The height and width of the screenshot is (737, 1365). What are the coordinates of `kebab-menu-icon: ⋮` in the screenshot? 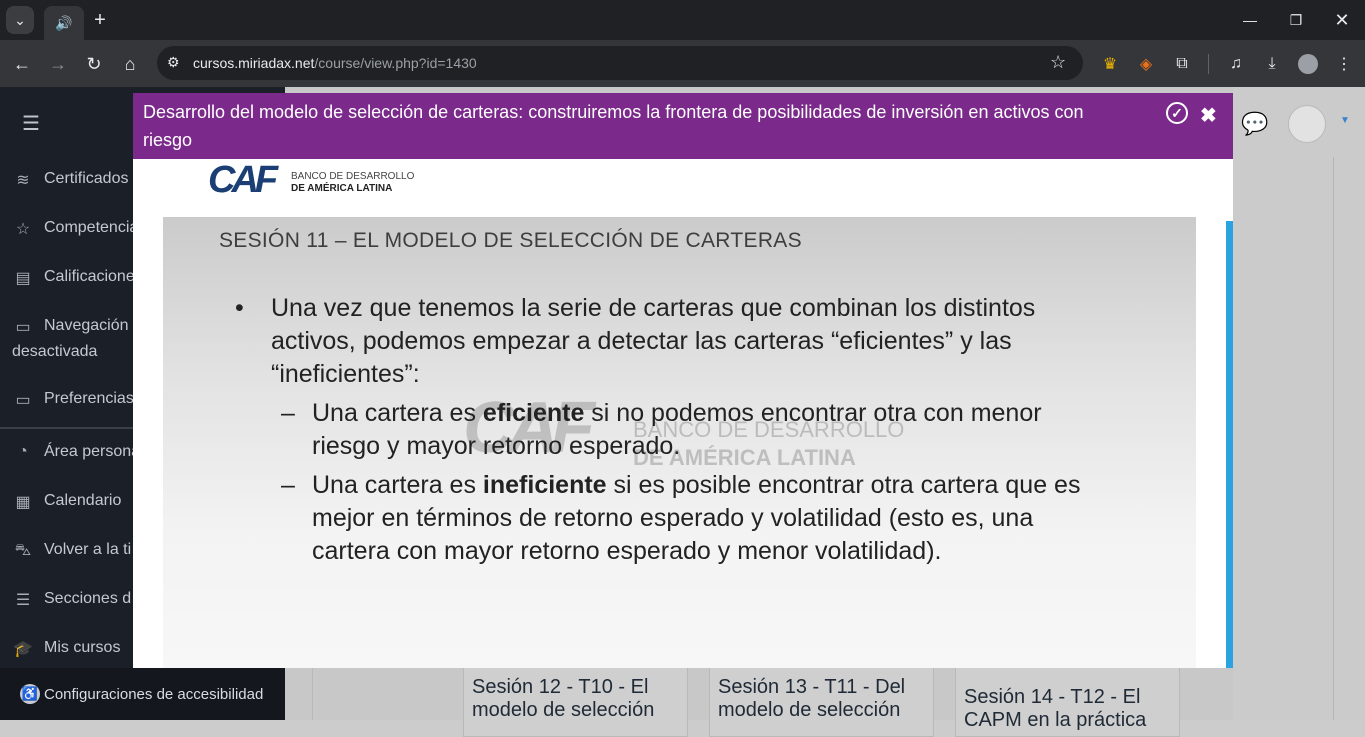 It's located at (1344, 64).